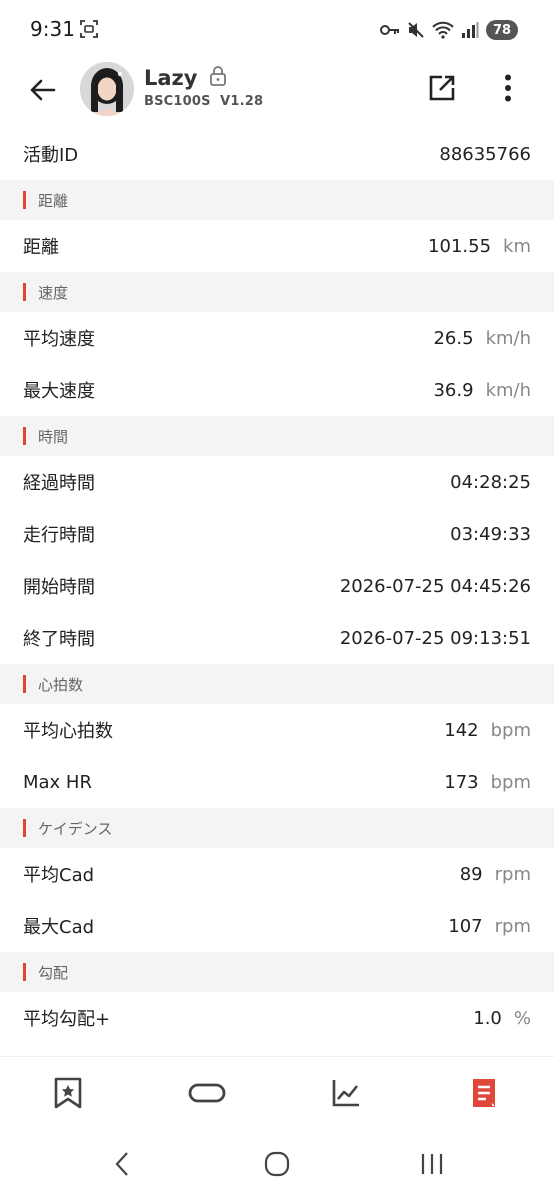 The height and width of the screenshot is (1200, 554). I want to click on activity-id-label: 活動ID, so click(51, 155).